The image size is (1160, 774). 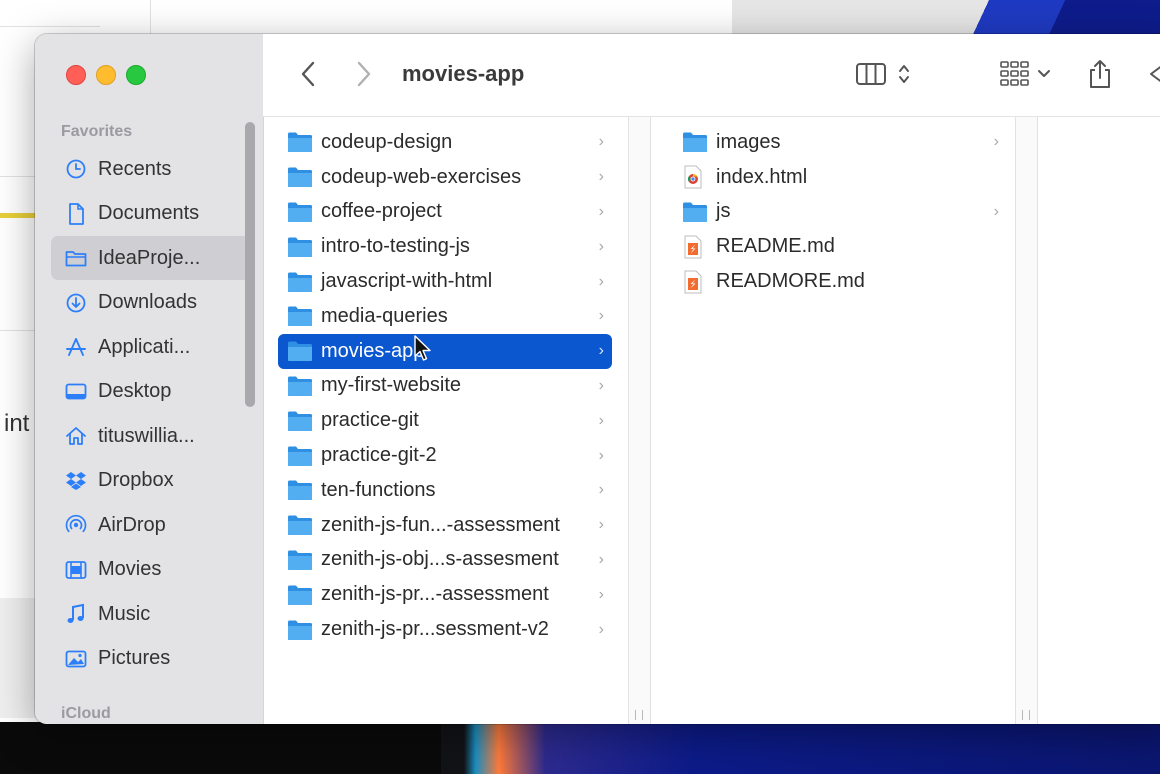 I want to click on group-button, so click(x=1025, y=74).